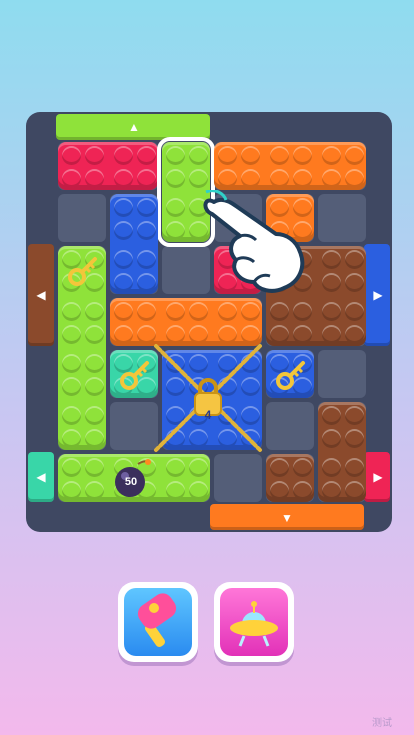 This screenshot has width=414, height=735. I want to click on red-block, so click(108, 166).